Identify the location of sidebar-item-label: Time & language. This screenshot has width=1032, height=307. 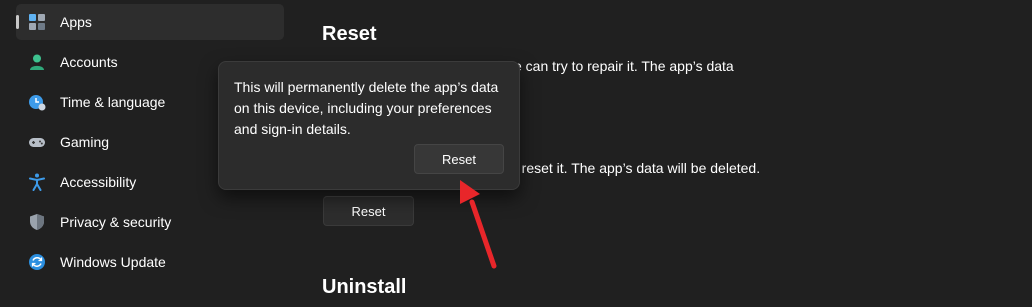
(113, 102).